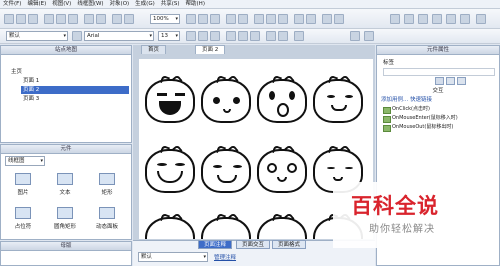 The height and width of the screenshot is (266, 500). What do you see at coordinates (25, 161) in the screenshot?
I see `widget-library-select: 线框图 ▾` at bounding box center [25, 161].